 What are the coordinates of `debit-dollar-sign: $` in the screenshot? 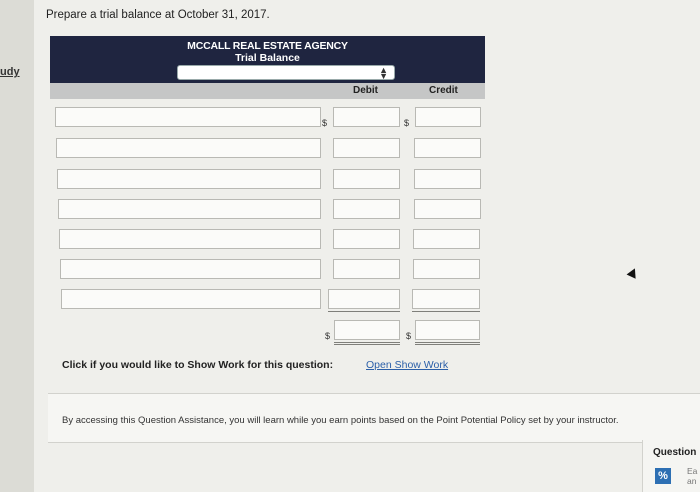 It's located at (325, 123).